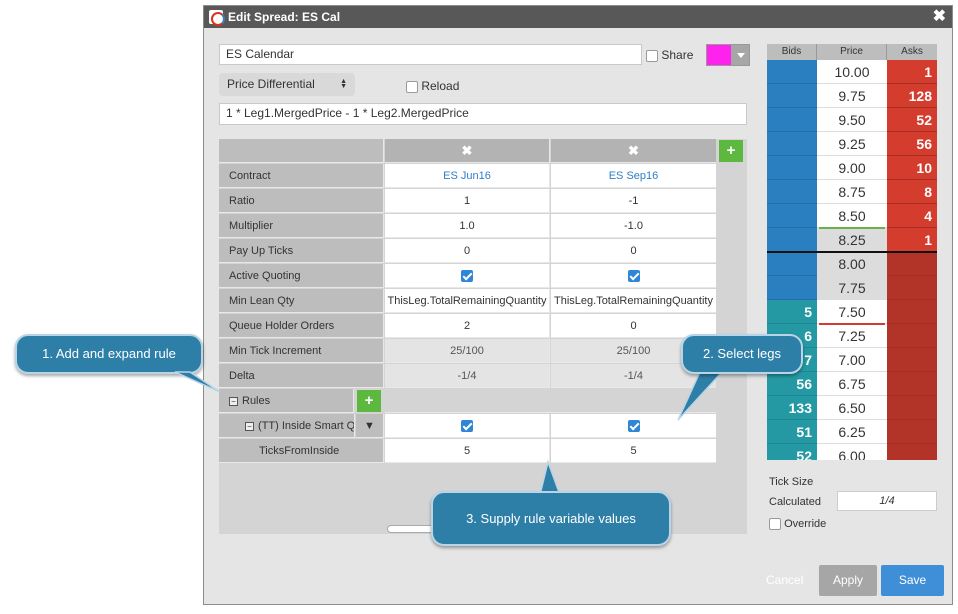 The height and width of the screenshot is (614, 958). Describe the element at coordinates (852, 312) in the screenshot. I see `price-cell: 7.50` at that location.